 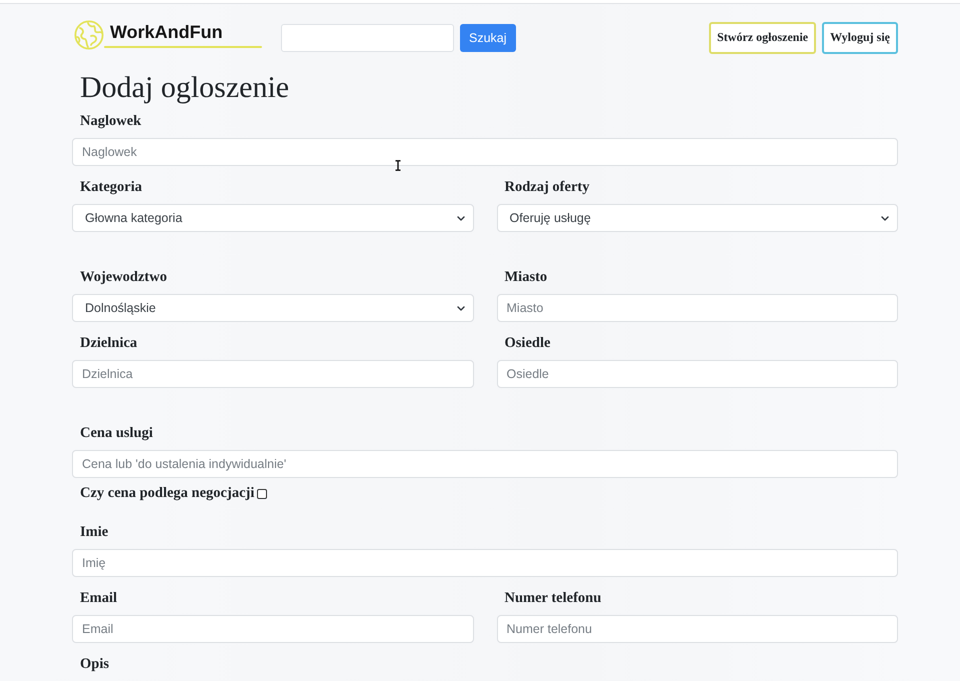 What do you see at coordinates (94, 532) in the screenshot?
I see `field-label: Imie` at bounding box center [94, 532].